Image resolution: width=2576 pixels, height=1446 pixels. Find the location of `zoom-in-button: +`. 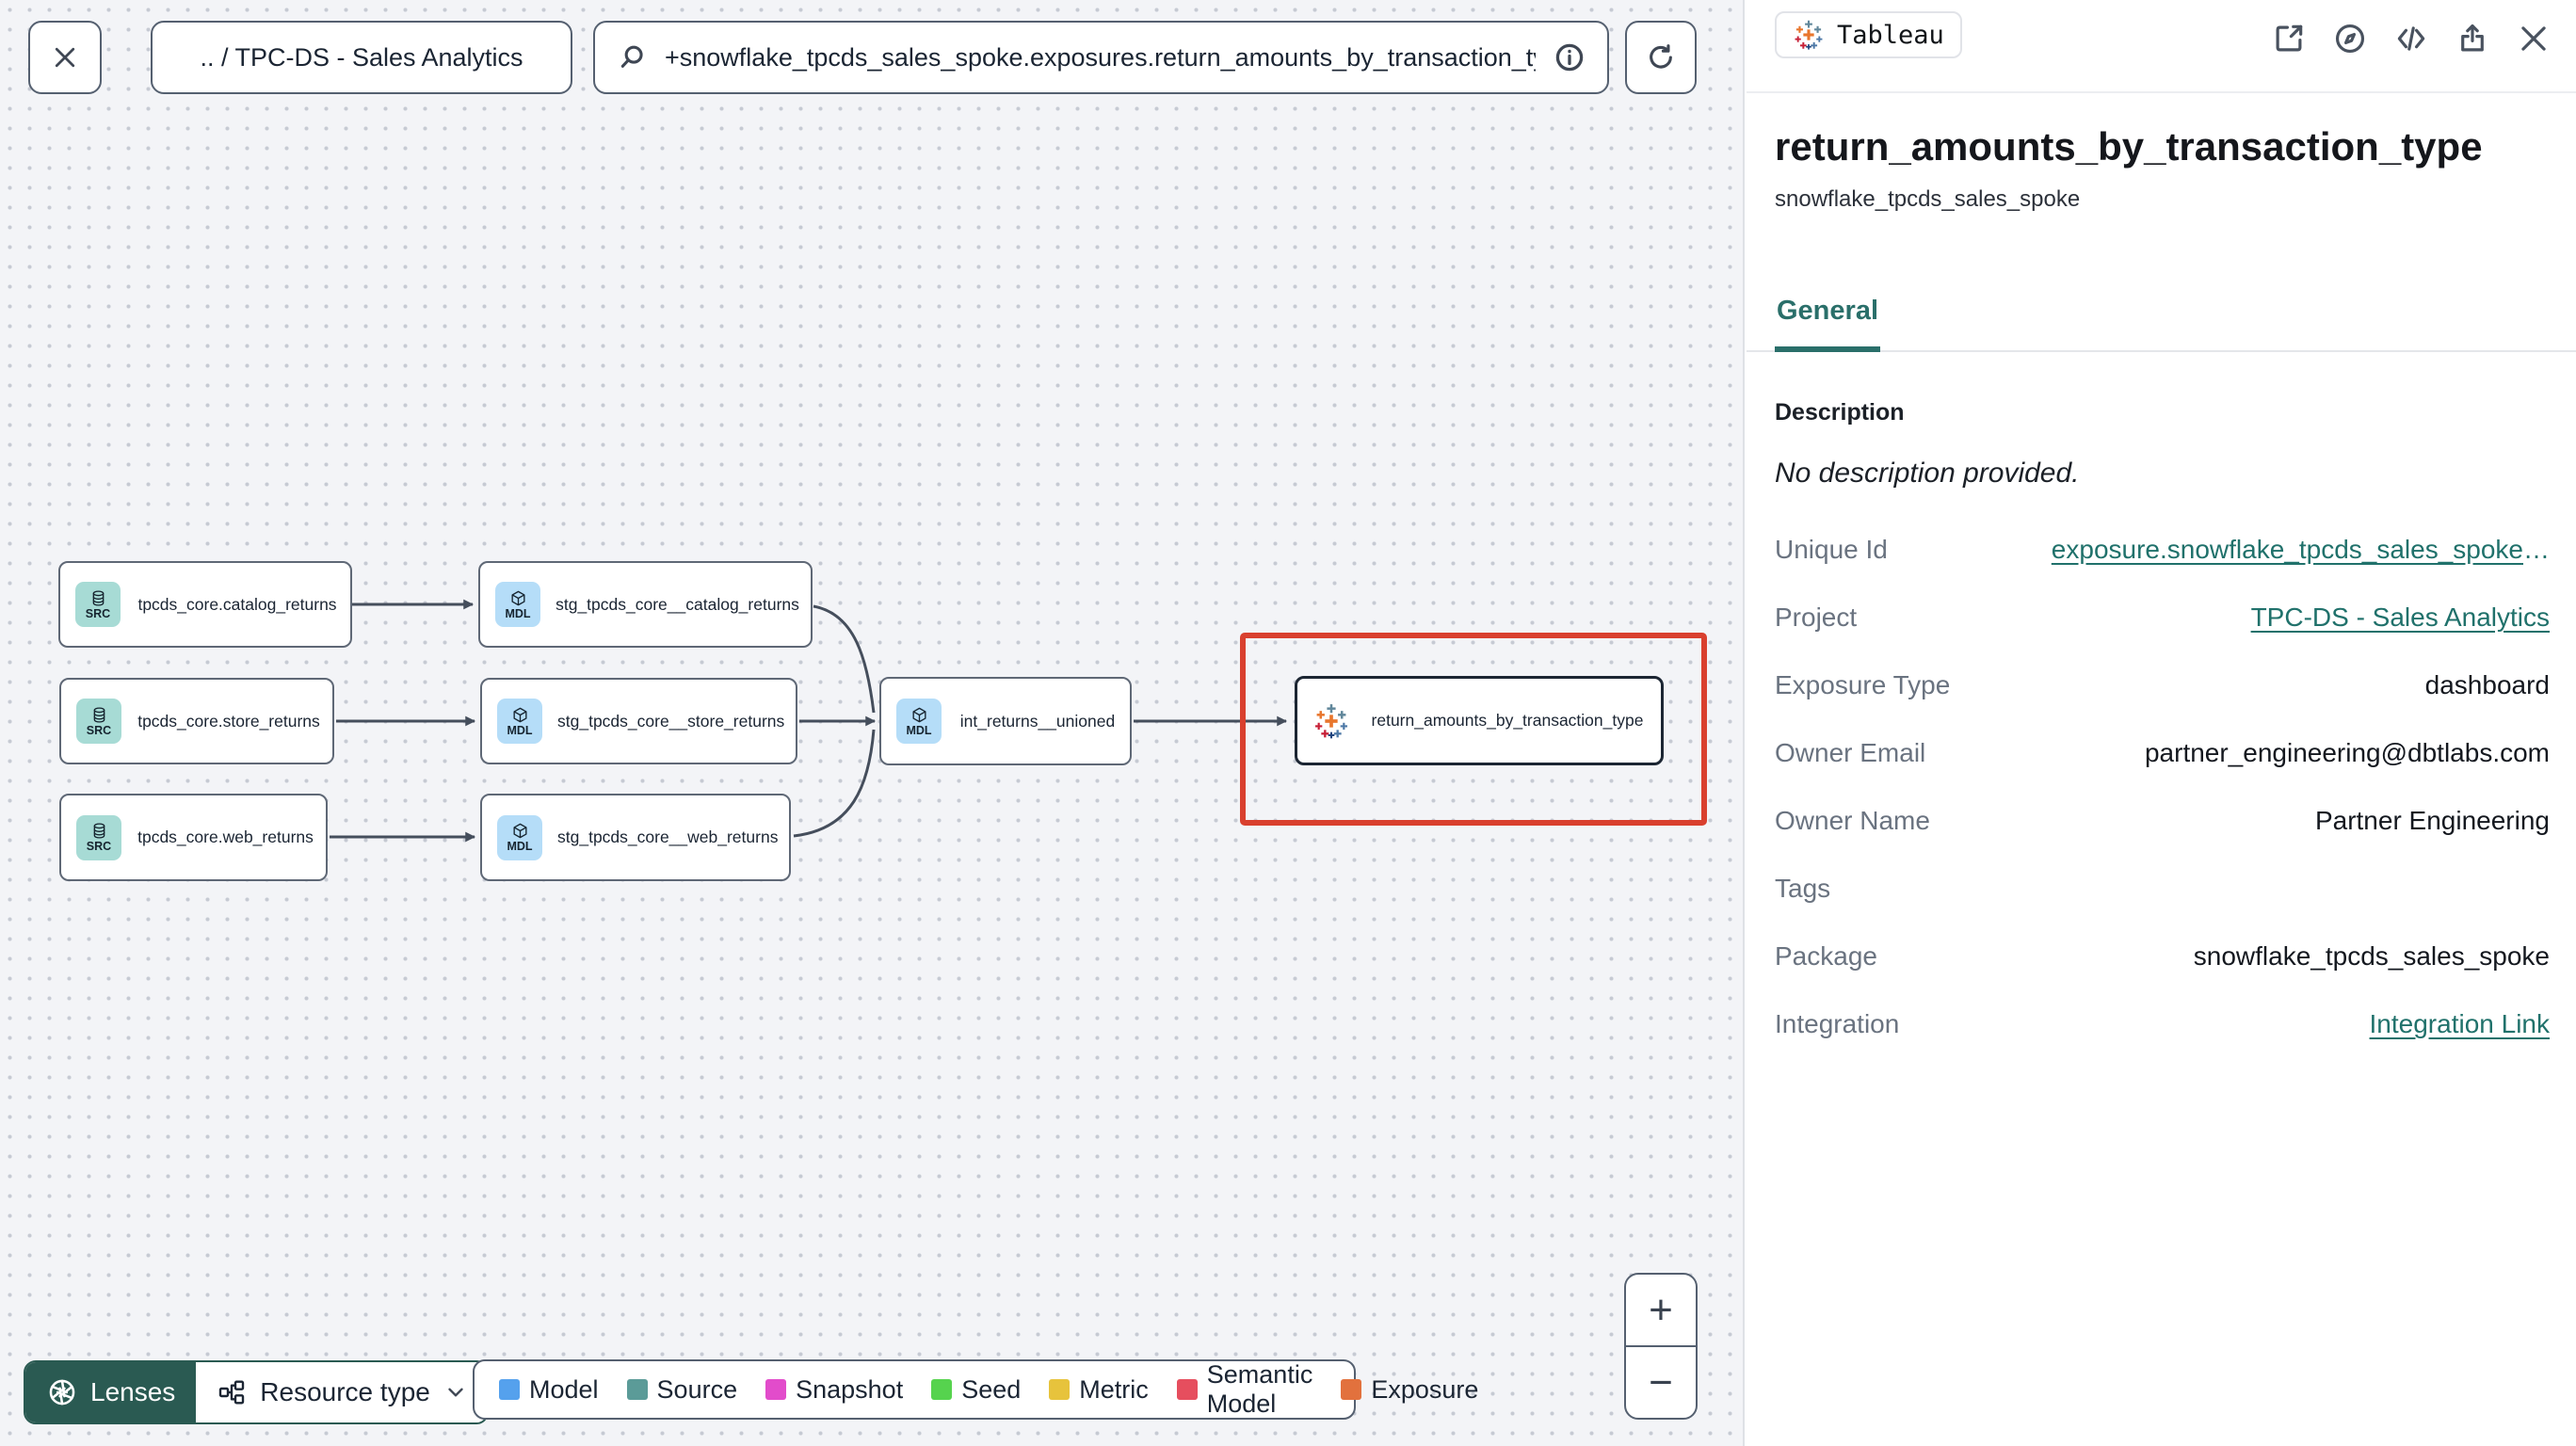

zoom-in-button: + is located at coordinates (1661, 1311).